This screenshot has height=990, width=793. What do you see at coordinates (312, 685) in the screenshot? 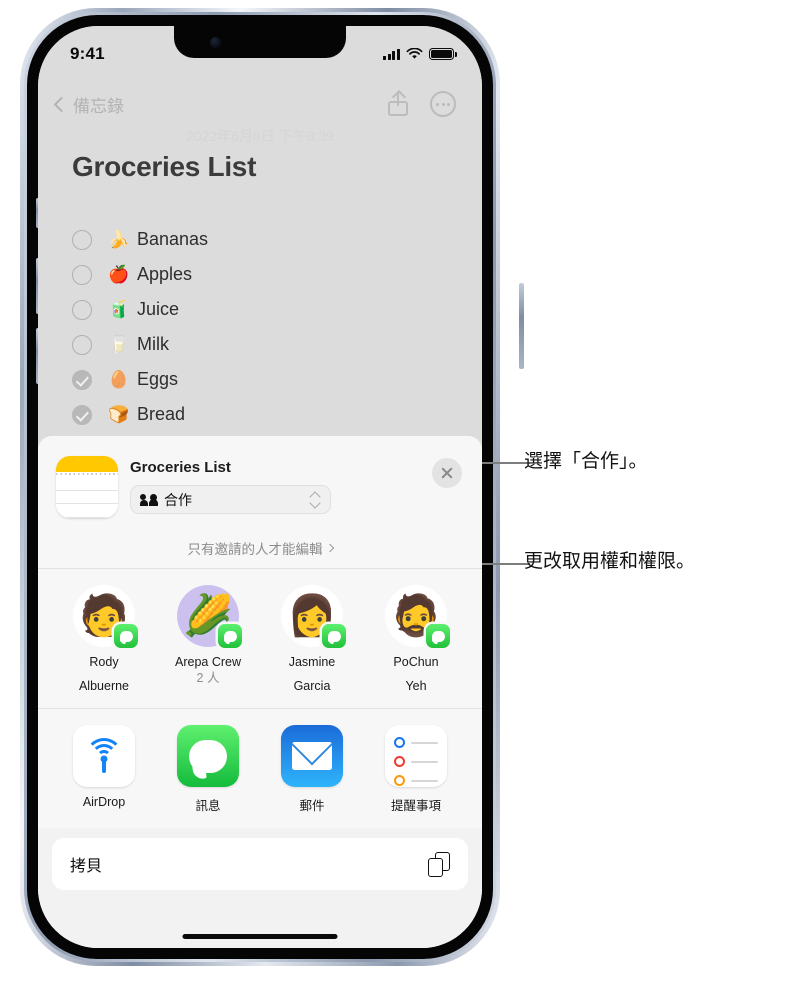
I see `contact-name-line2: Garcia` at bounding box center [312, 685].